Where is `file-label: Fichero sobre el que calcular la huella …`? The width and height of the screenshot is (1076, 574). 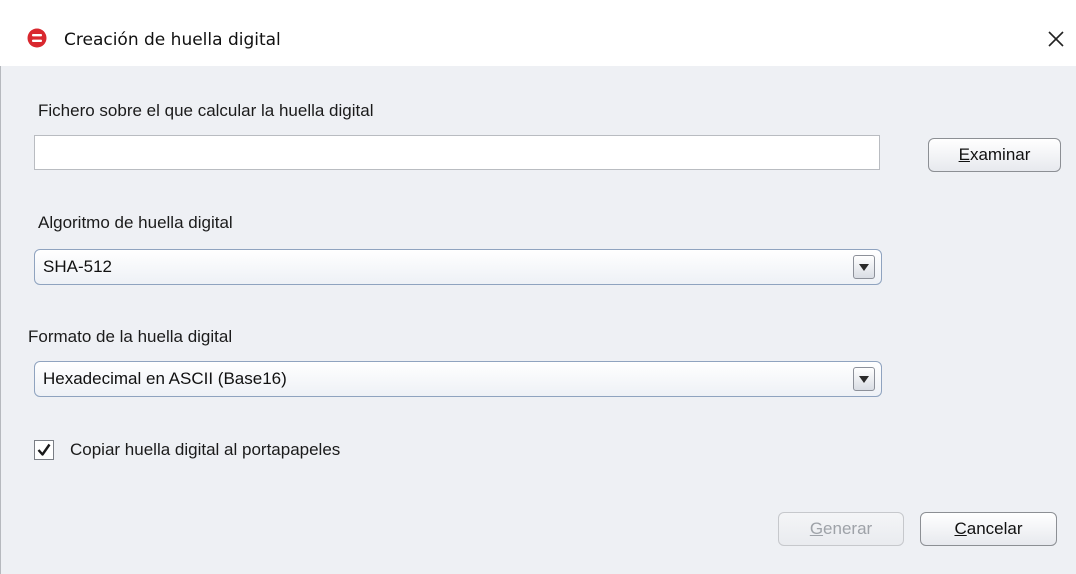
file-label: Fichero sobre el que calcular la huella … is located at coordinates (206, 110).